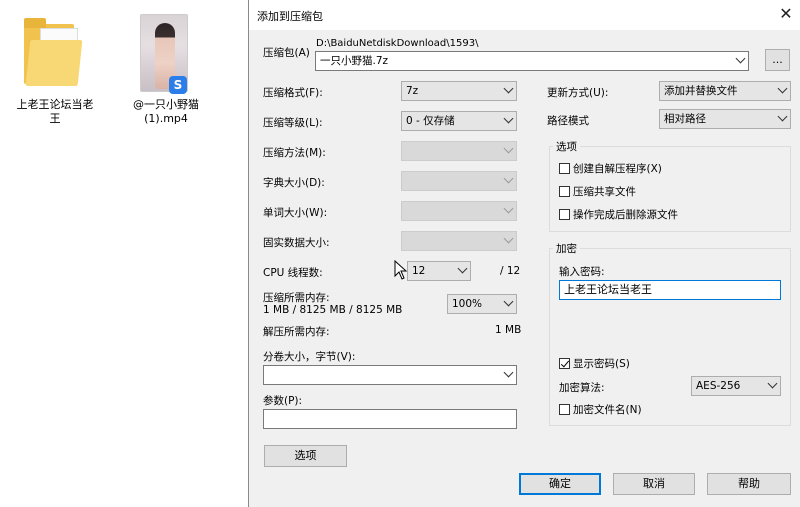 Image resolution: width=800 pixels, height=507 pixels. Describe the element at coordinates (601, 364) in the screenshot. I see `show-password-label: 显示密码(S)` at that location.